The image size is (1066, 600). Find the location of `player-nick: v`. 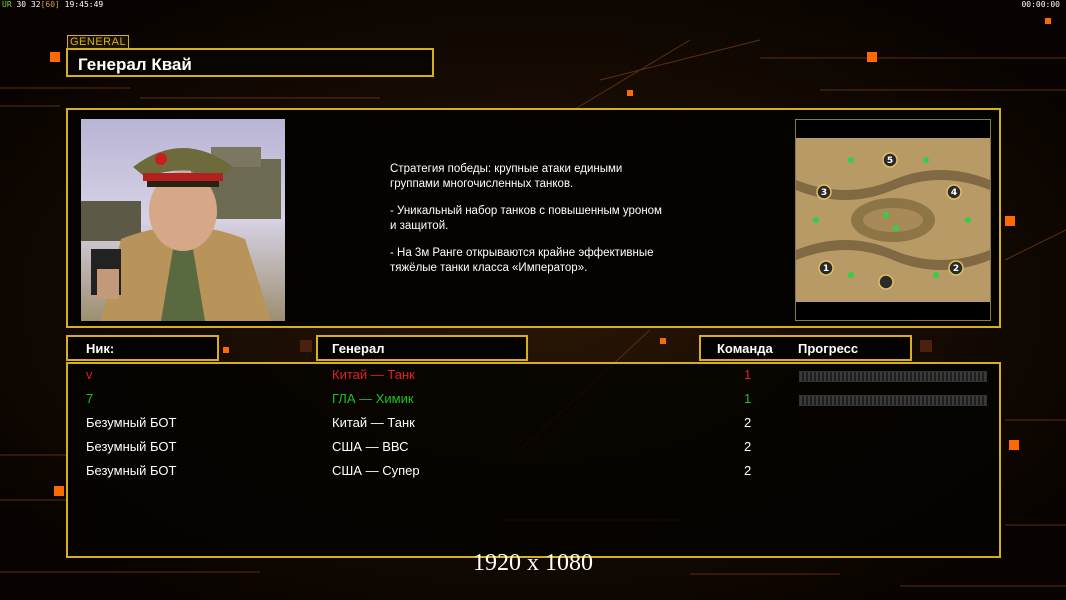

player-nick: v is located at coordinates (89, 374).